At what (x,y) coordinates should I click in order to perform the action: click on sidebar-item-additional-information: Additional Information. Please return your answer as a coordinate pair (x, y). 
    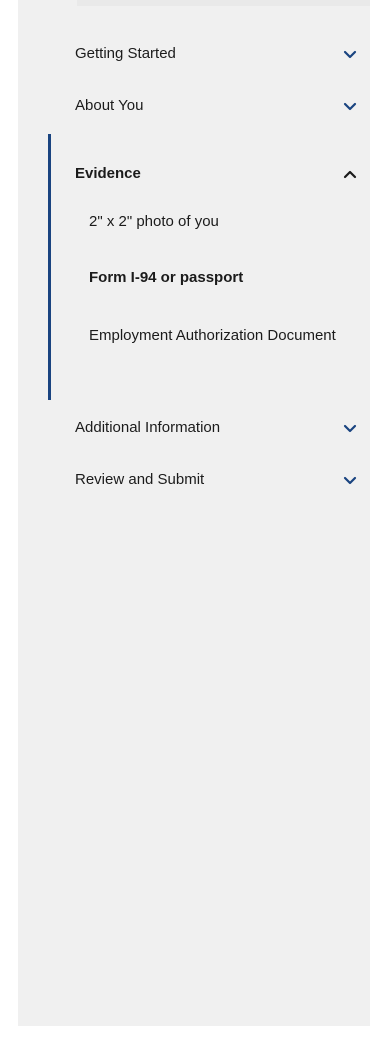
    Looking at the image, I should click on (213, 428).